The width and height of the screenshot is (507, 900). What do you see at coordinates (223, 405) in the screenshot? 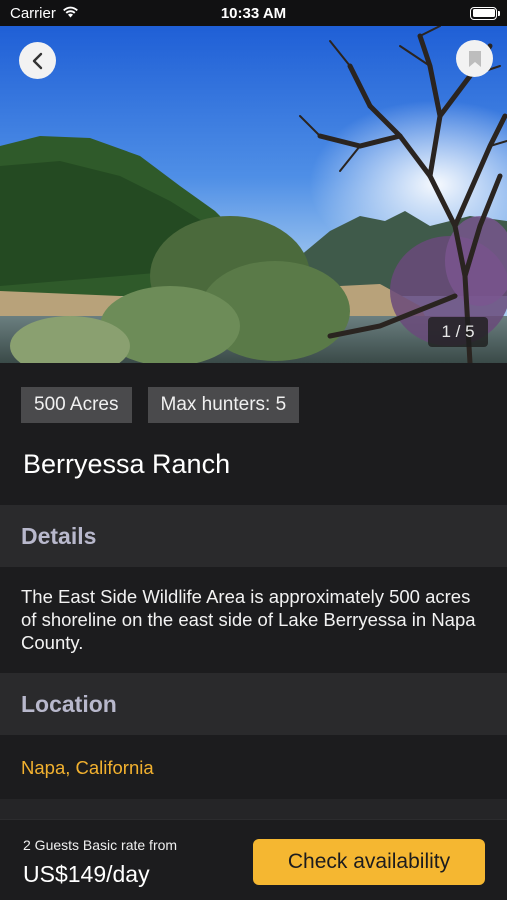
I see `max-hunters-tag: Max hunters: 5` at bounding box center [223, 405].